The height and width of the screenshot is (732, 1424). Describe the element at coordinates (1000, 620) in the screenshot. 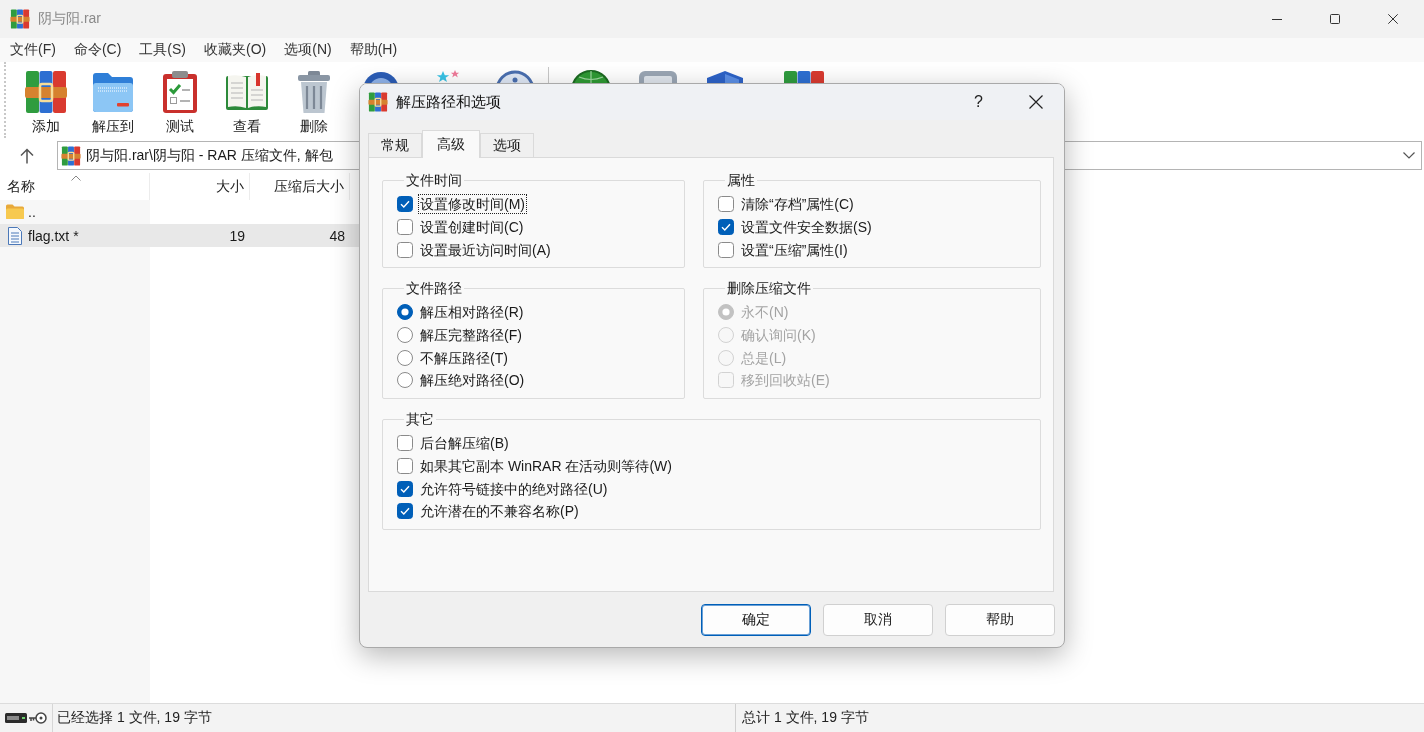

I see `dialog-button: 帮助` at that location.